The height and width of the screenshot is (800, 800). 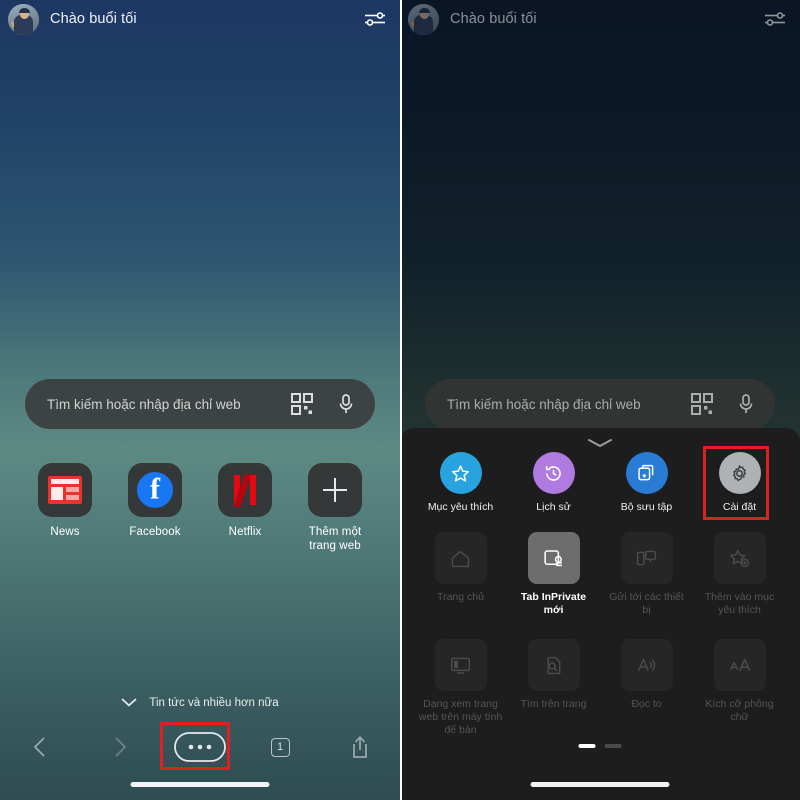 I want to click on chevron-down-icon, so click(x=129, y=703).